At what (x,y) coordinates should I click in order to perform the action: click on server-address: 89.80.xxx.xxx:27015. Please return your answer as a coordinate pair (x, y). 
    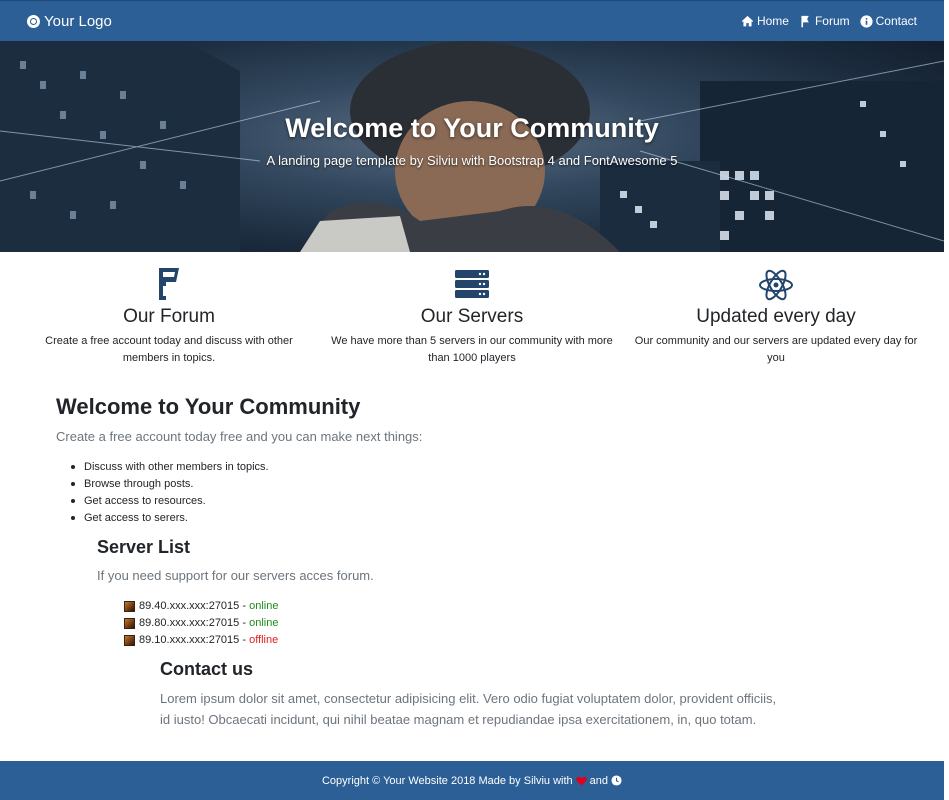
    Looking at the image, I should click on (189, 623).